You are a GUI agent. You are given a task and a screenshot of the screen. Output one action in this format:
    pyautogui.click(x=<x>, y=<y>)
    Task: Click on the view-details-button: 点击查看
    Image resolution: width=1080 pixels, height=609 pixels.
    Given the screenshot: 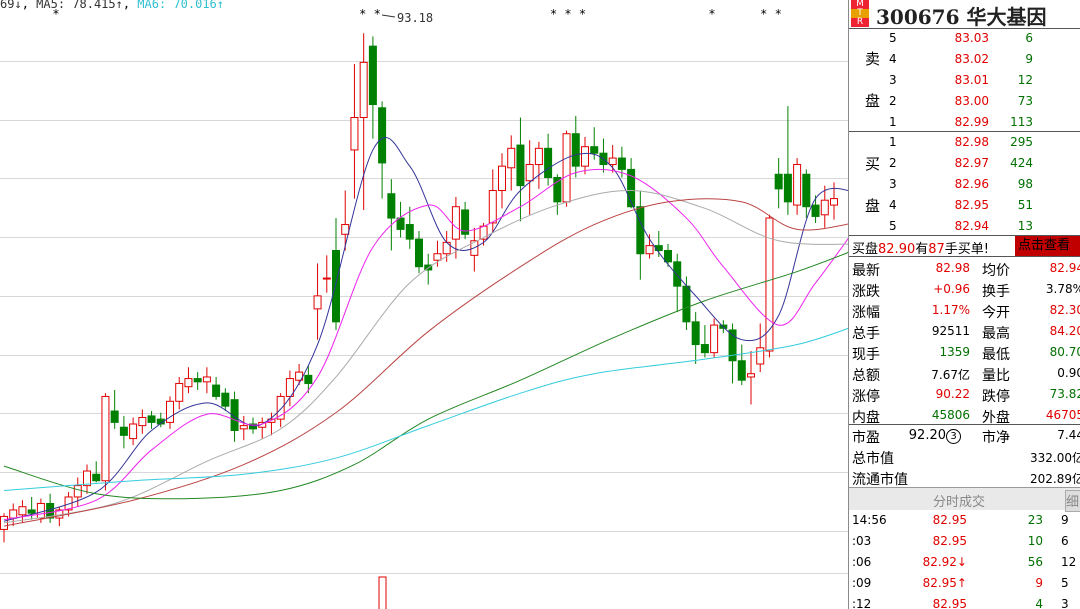 What is the action you would take?
    pyautogui.click(x=1047, y=246)
    